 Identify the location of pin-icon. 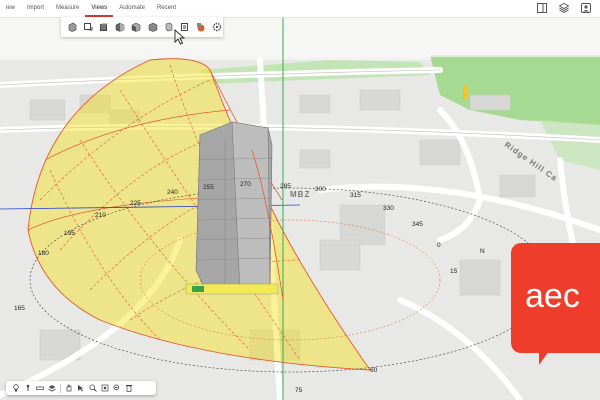
(28, 388).